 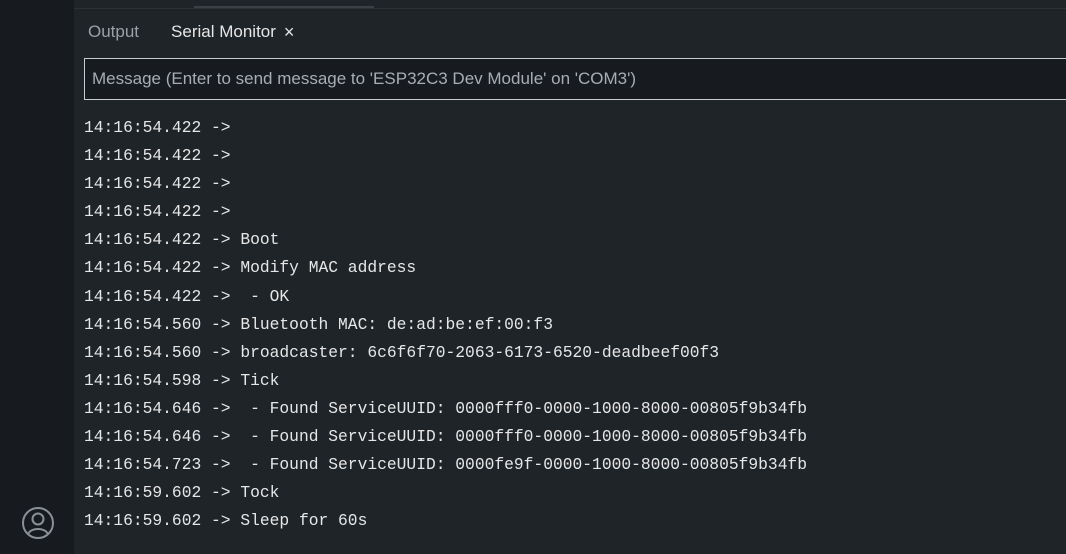 I want to click on panel-top-strip, so click(x=570, y=4).